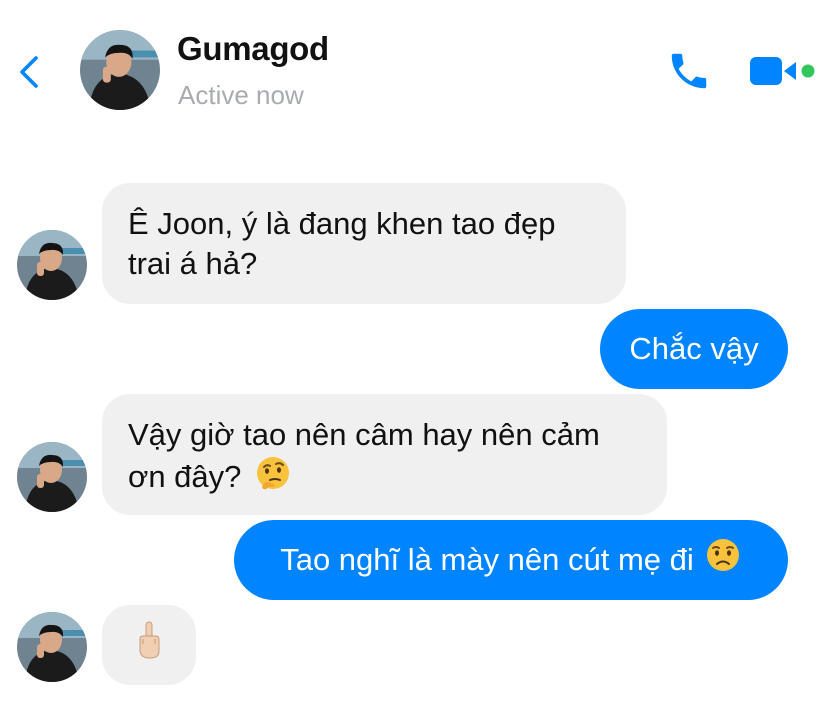 This screenshot has height=720, width=828. Describe the element at coordinates (273, 479) in the screenshot. I see `thinking-face-icon` at that location.